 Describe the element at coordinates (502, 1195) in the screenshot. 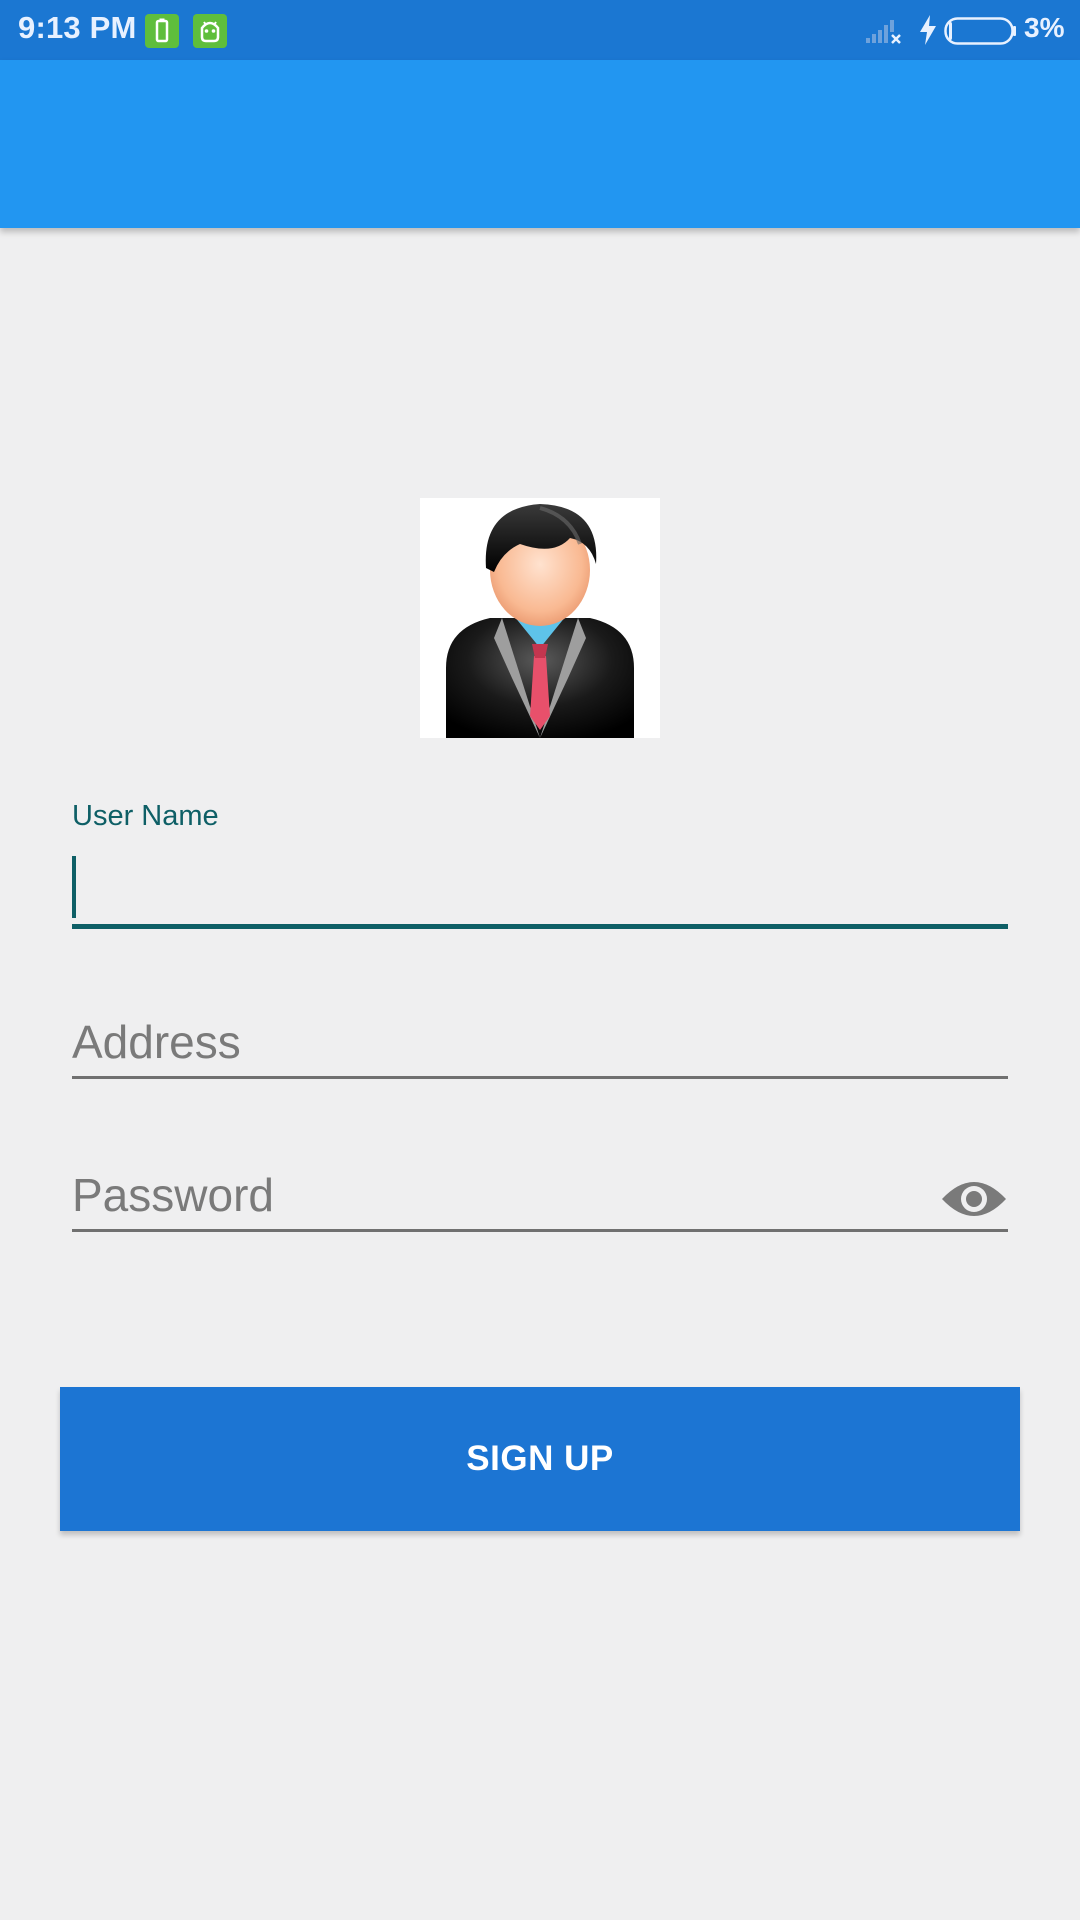

I see `password-input` at that location.